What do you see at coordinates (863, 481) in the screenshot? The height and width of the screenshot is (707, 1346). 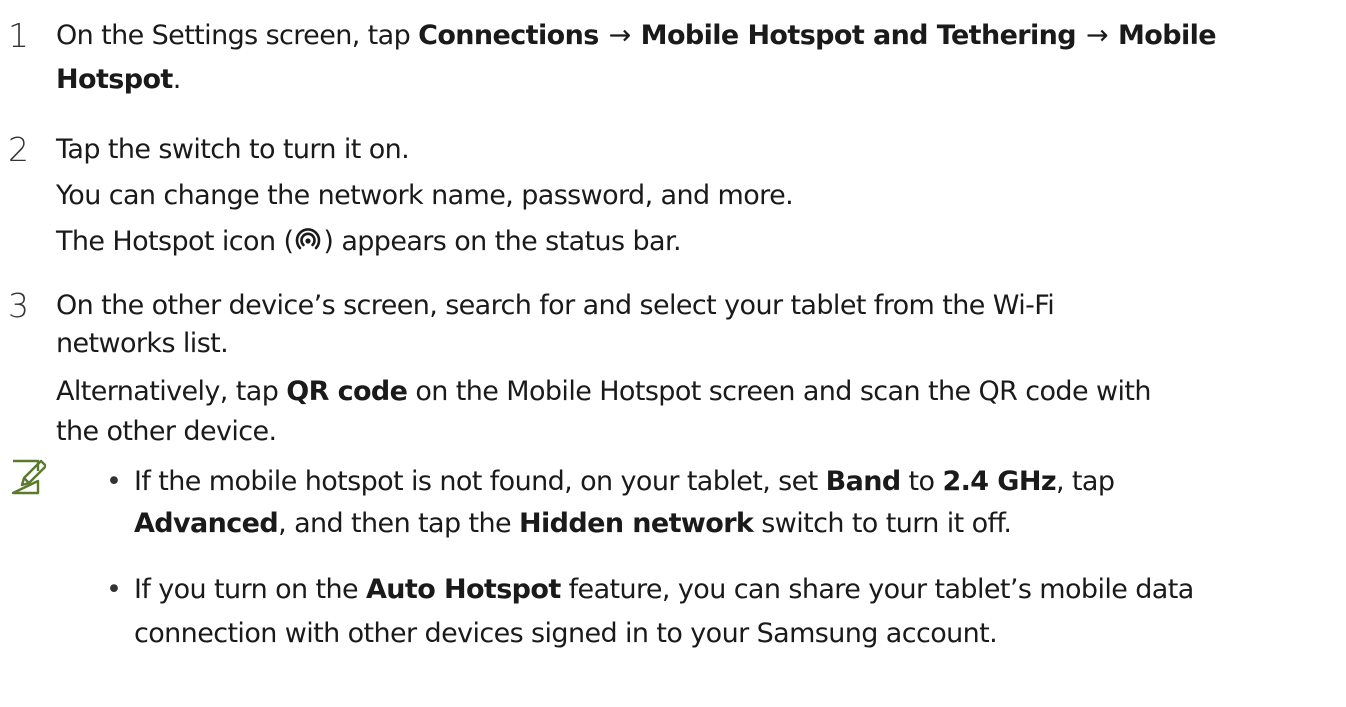 I see `band-label: Band` at bounding box center [863, 481].